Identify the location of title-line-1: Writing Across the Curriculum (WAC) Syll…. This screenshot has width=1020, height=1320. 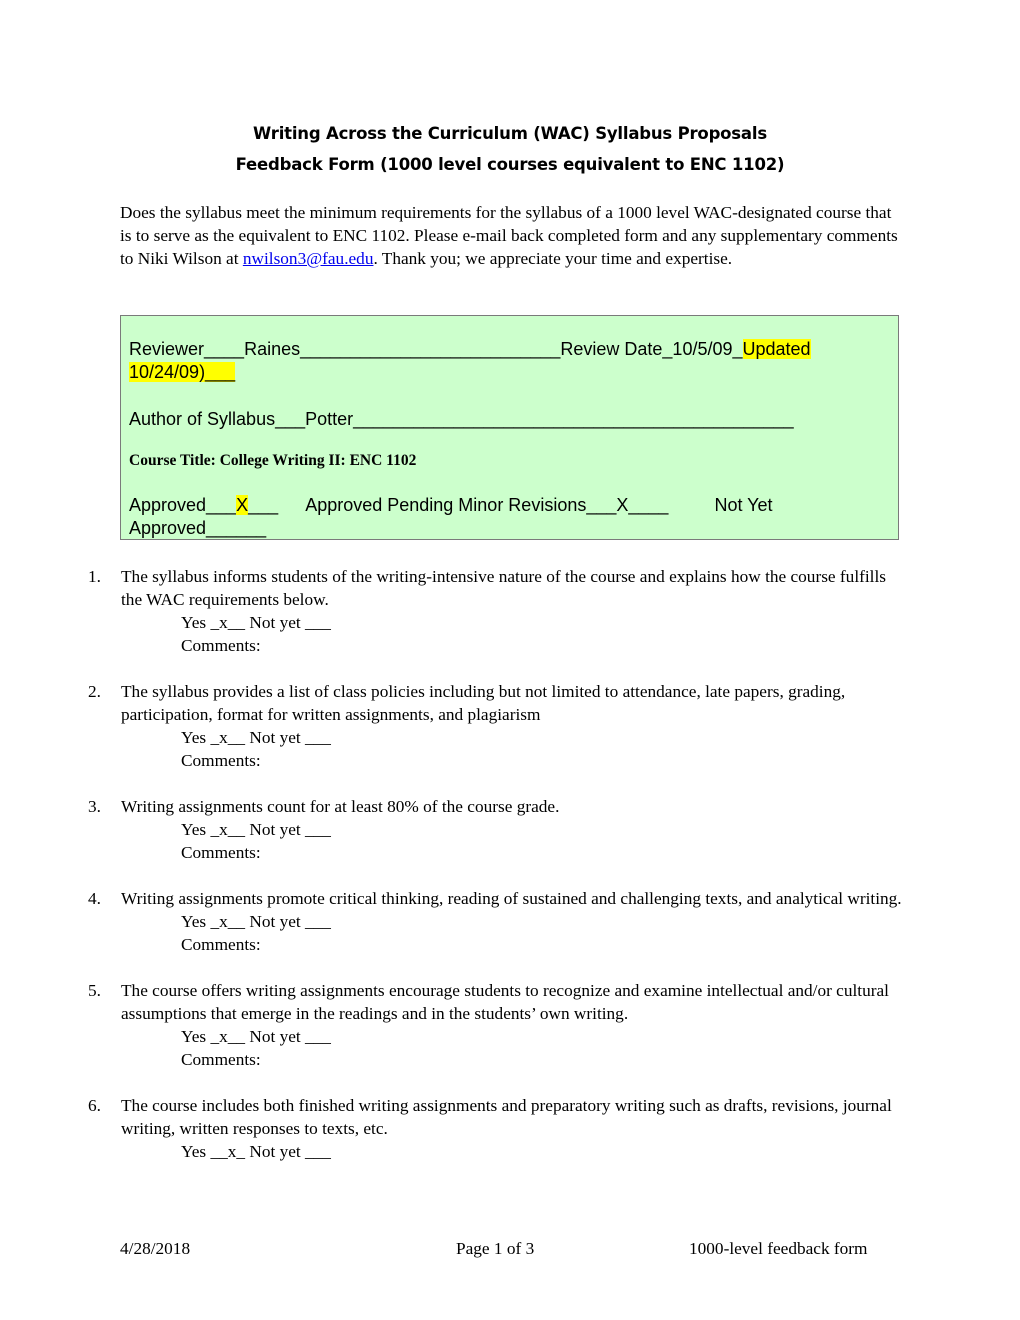
(510, 133).